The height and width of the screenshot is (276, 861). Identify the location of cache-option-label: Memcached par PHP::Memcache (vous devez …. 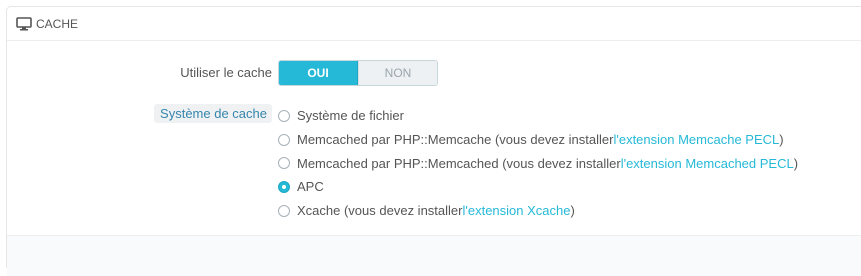
(455, 140).